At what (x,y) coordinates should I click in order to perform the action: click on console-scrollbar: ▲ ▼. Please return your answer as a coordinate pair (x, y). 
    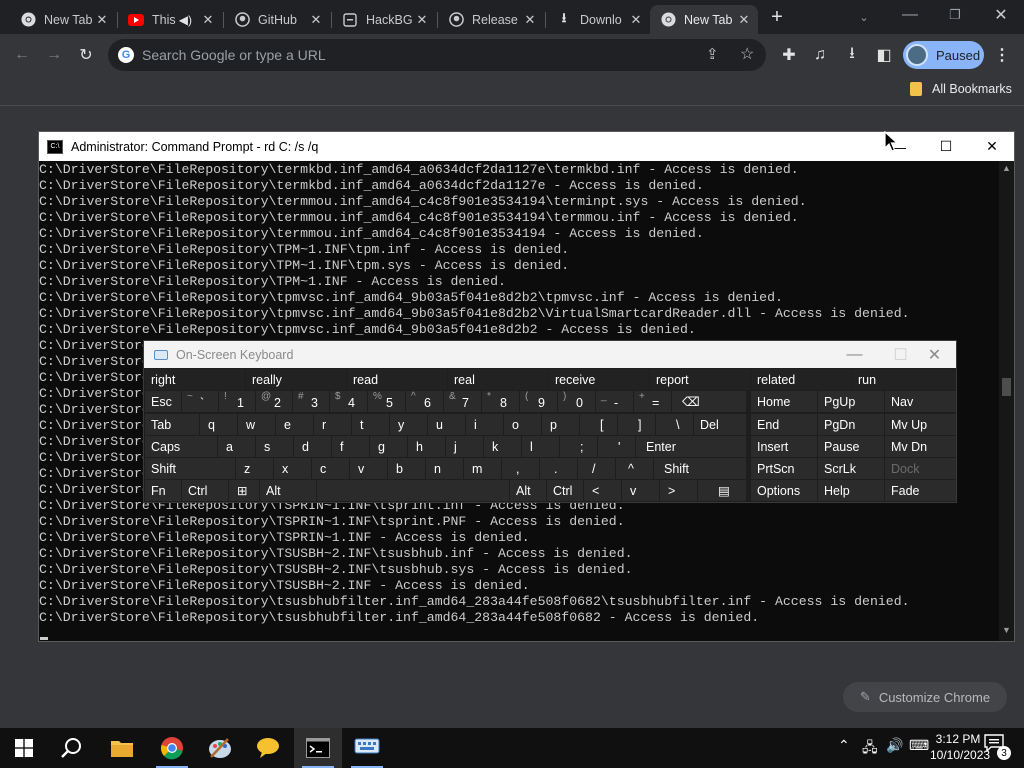
    Looking at the image, I should click on (1006, 401).